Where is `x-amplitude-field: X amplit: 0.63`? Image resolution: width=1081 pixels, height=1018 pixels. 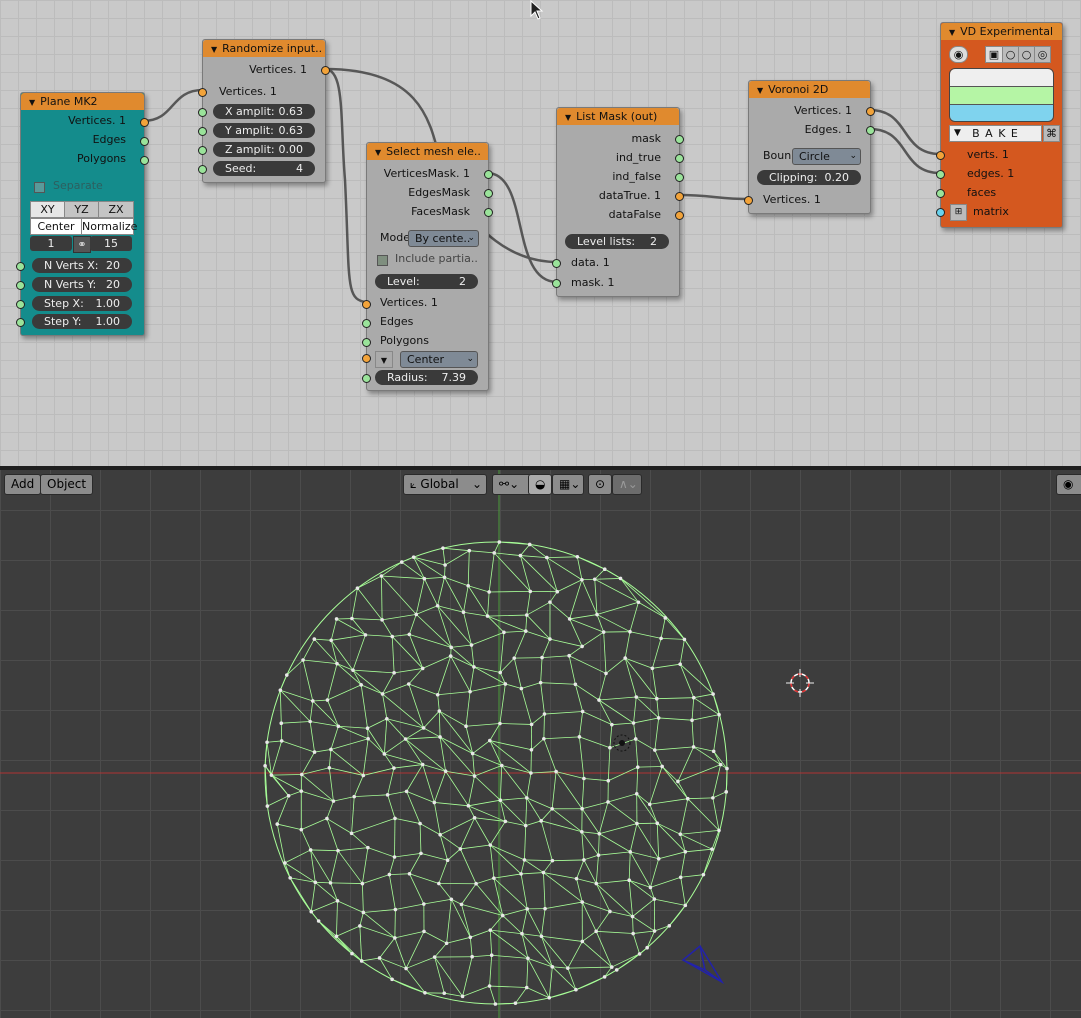
x-amplitude-field: X amplit: 0.63 is located at coordinates (264, 111).